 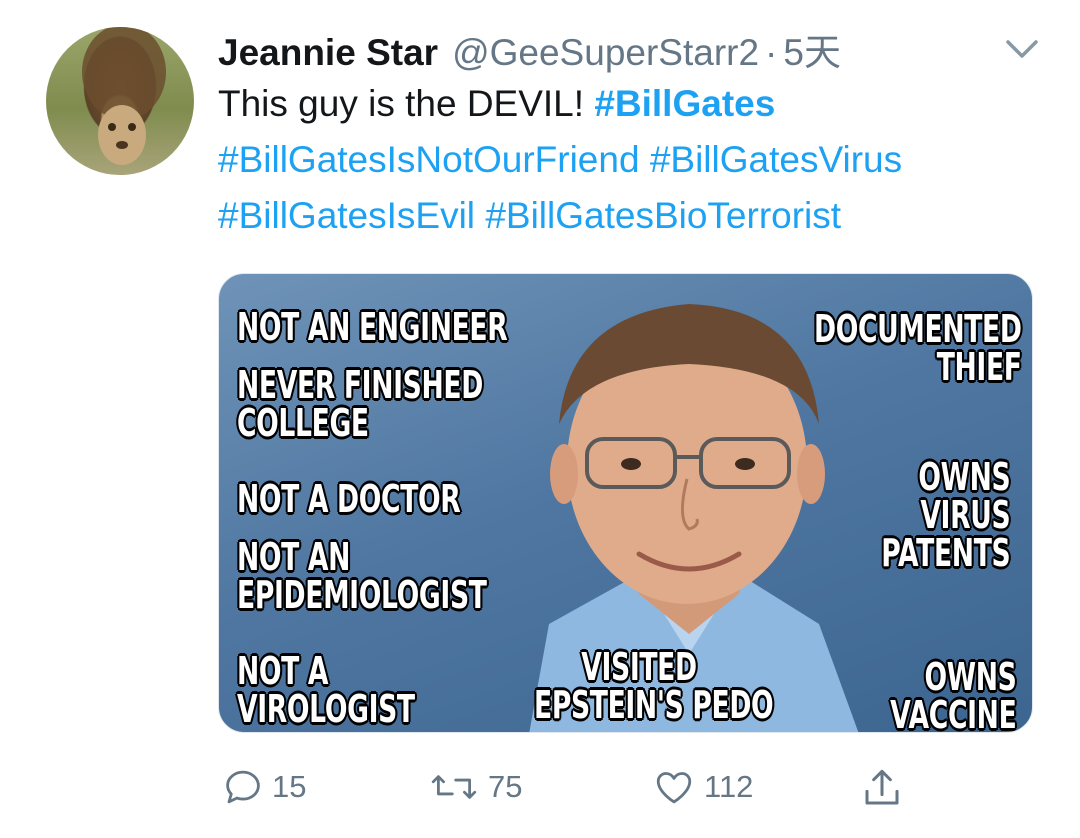 I want to click on caption-not-doctor: NOT A DOCTOR, so click(x=349, y=499).